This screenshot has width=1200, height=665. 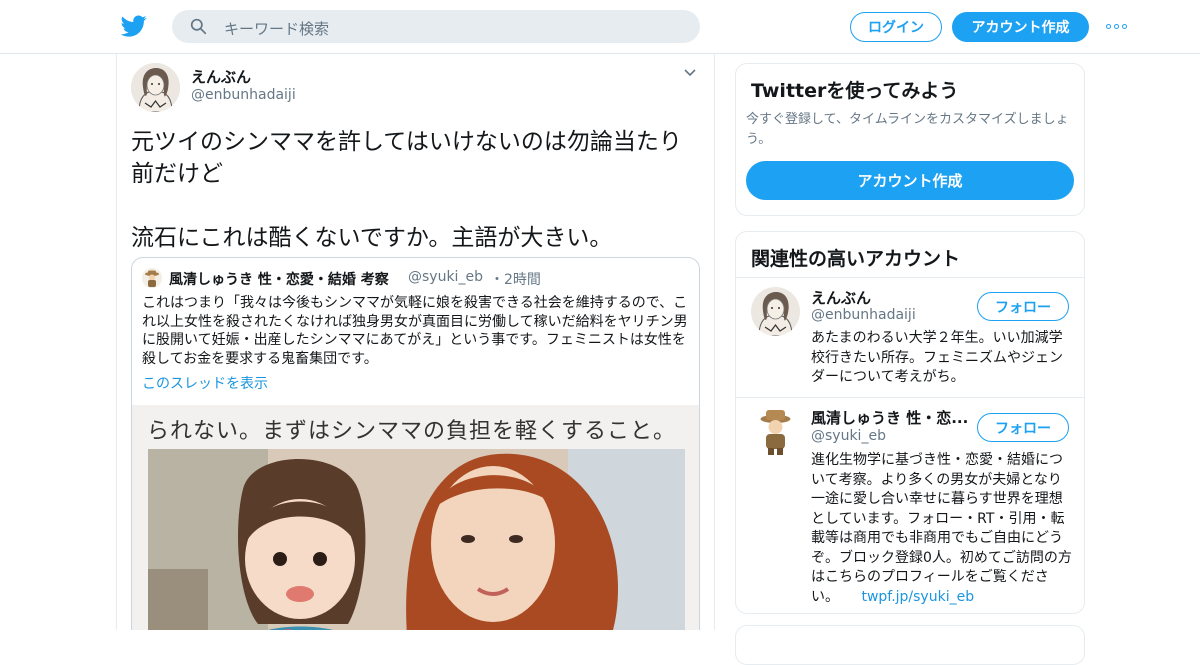 I want to click on top-navigation-bar: キーワード検索 ログイン アカウント作成, so click(x=600, y=27).